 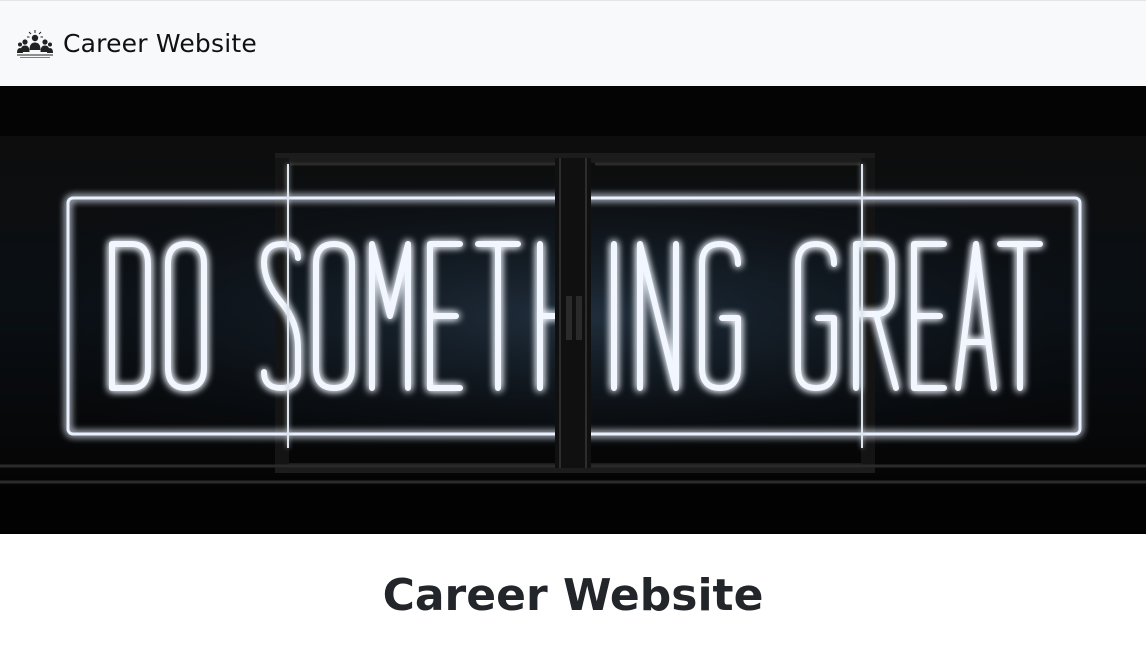 What do you see at coordinates (160, 43) in the screenshot?
I see `brand-text: Career Website` at bounding box center [160, 43].